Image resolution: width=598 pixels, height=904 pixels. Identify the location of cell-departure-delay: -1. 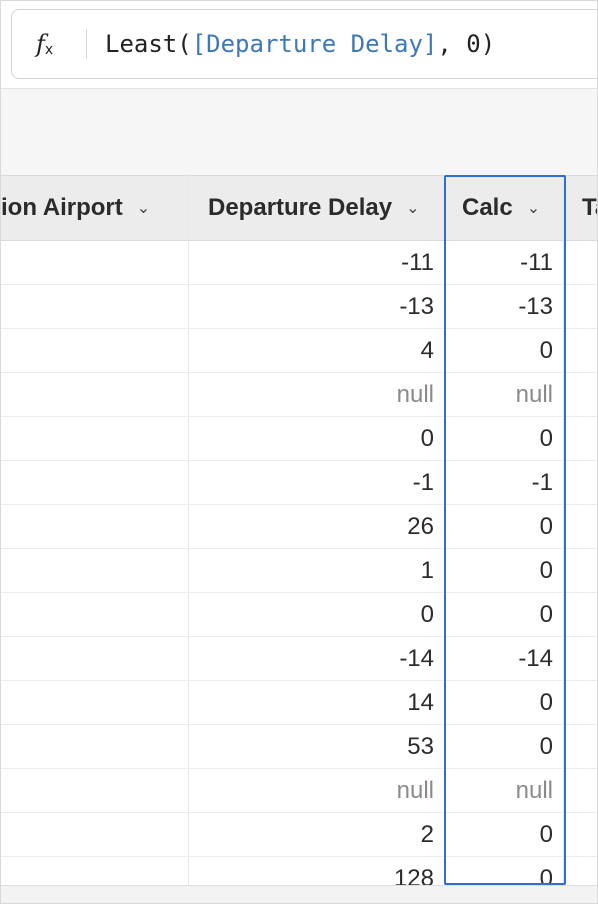
(311, 483).